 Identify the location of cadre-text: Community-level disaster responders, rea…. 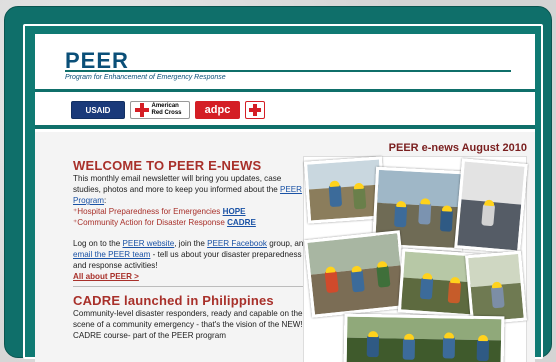
(188, 324).